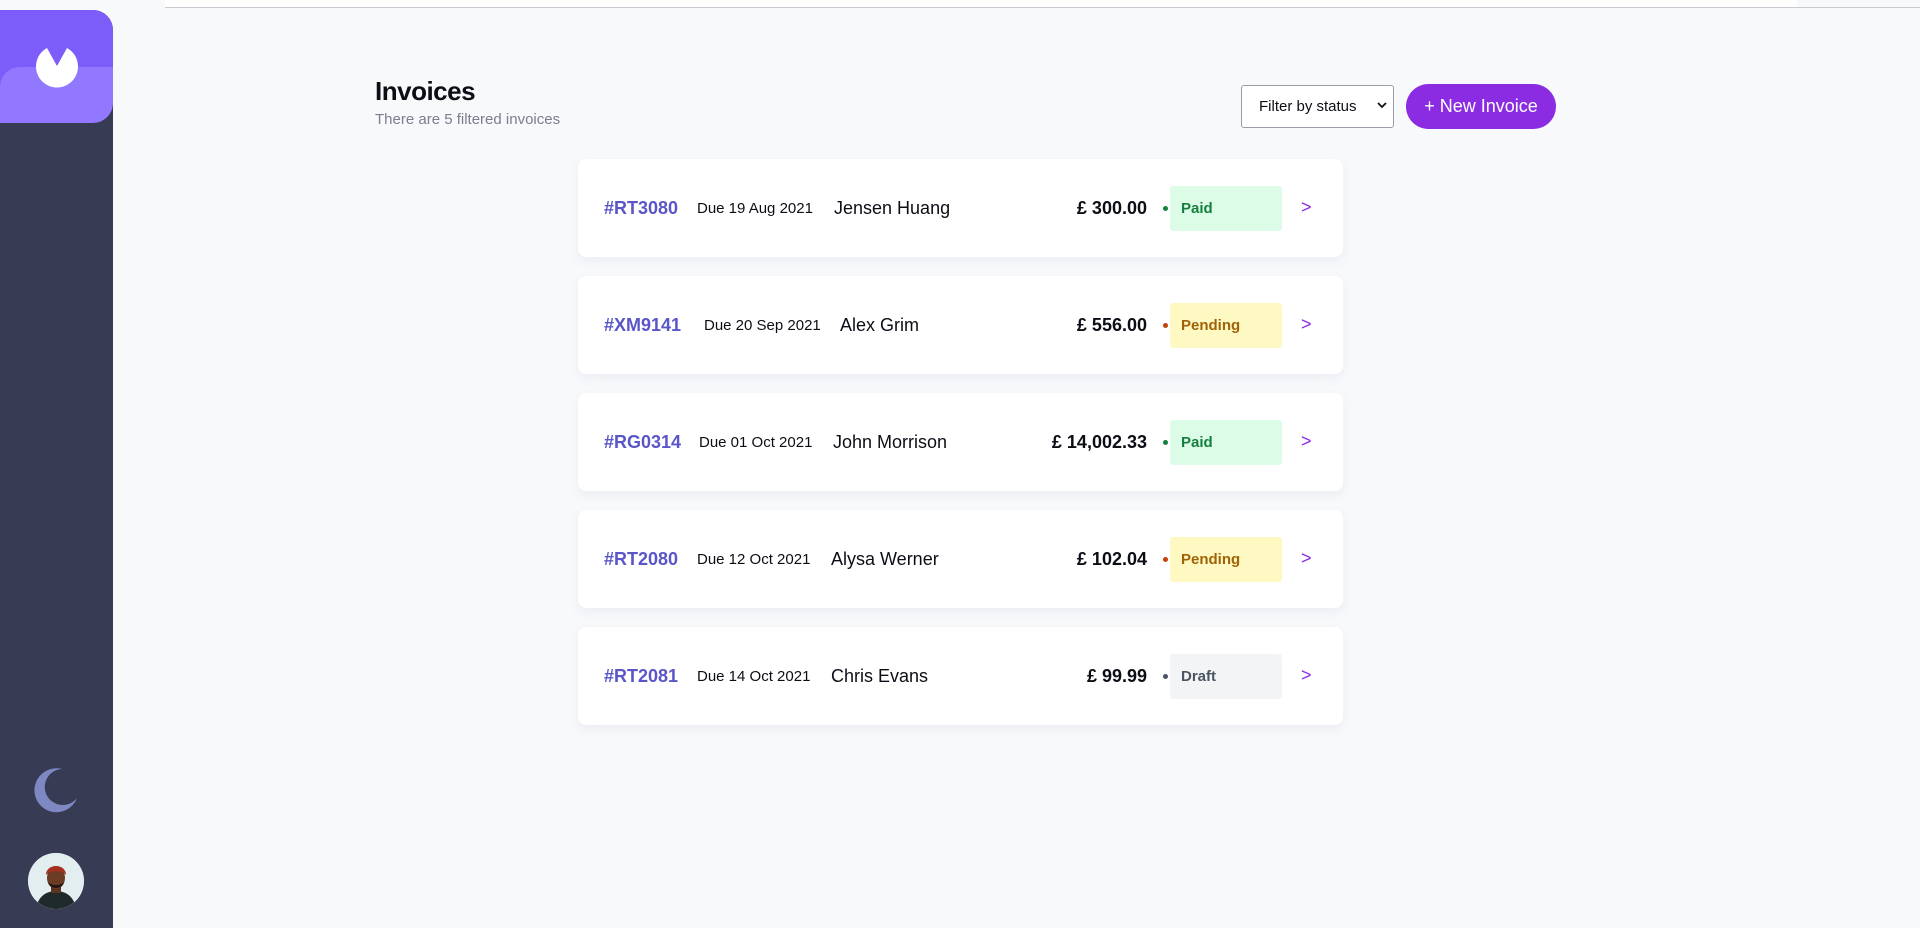 The image size is (1920, 928). Describe the element at coordinates (981, 4) in the screenshot. I see `browser-top-edge` at that location.